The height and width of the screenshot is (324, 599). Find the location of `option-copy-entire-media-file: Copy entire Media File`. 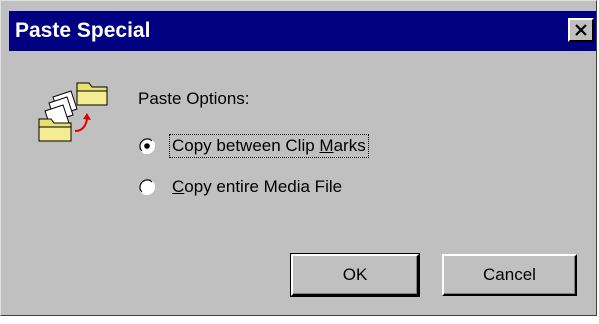

option-copy-entire-media-file: Copy entire Media File is located at coordinates (241, 187).